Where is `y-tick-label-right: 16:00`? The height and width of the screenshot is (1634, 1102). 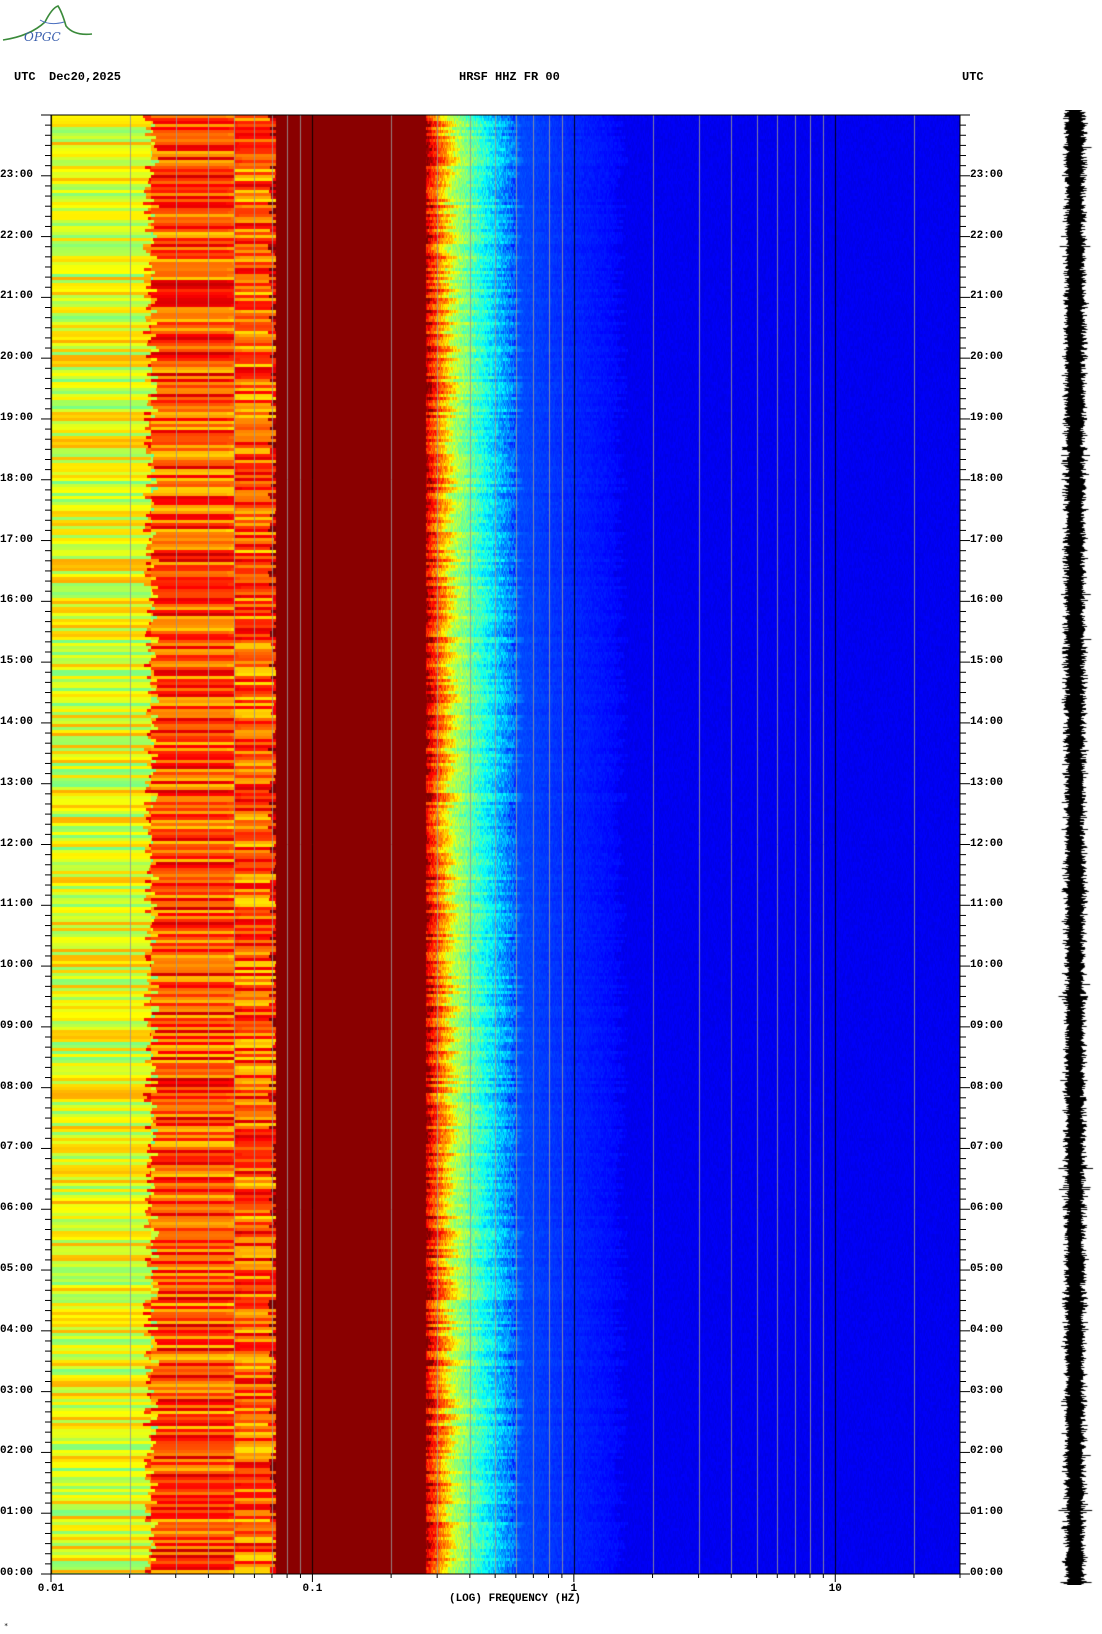 y-tick-label-right: 16:00 is located at coordinates (987, 600).